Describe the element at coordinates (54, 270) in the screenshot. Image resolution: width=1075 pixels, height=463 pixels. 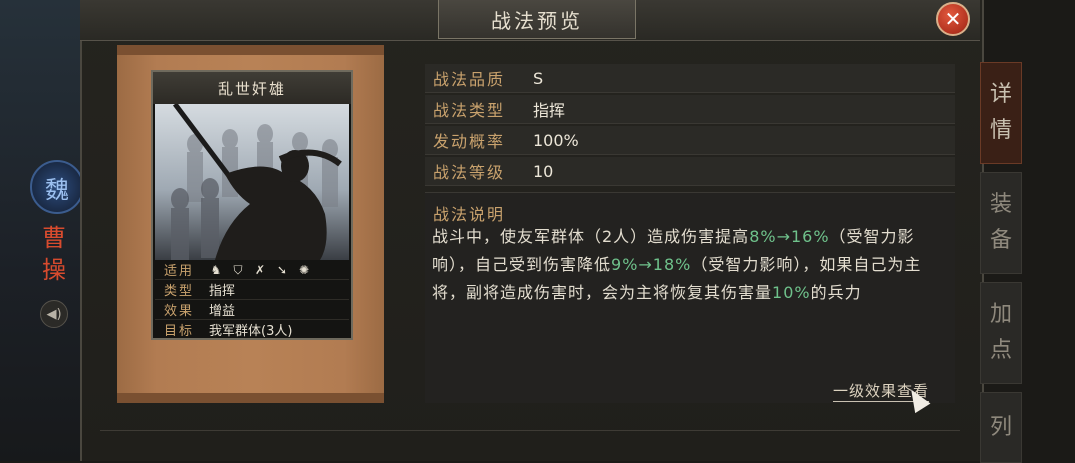
I see `hero-name-char: 操` at that location.